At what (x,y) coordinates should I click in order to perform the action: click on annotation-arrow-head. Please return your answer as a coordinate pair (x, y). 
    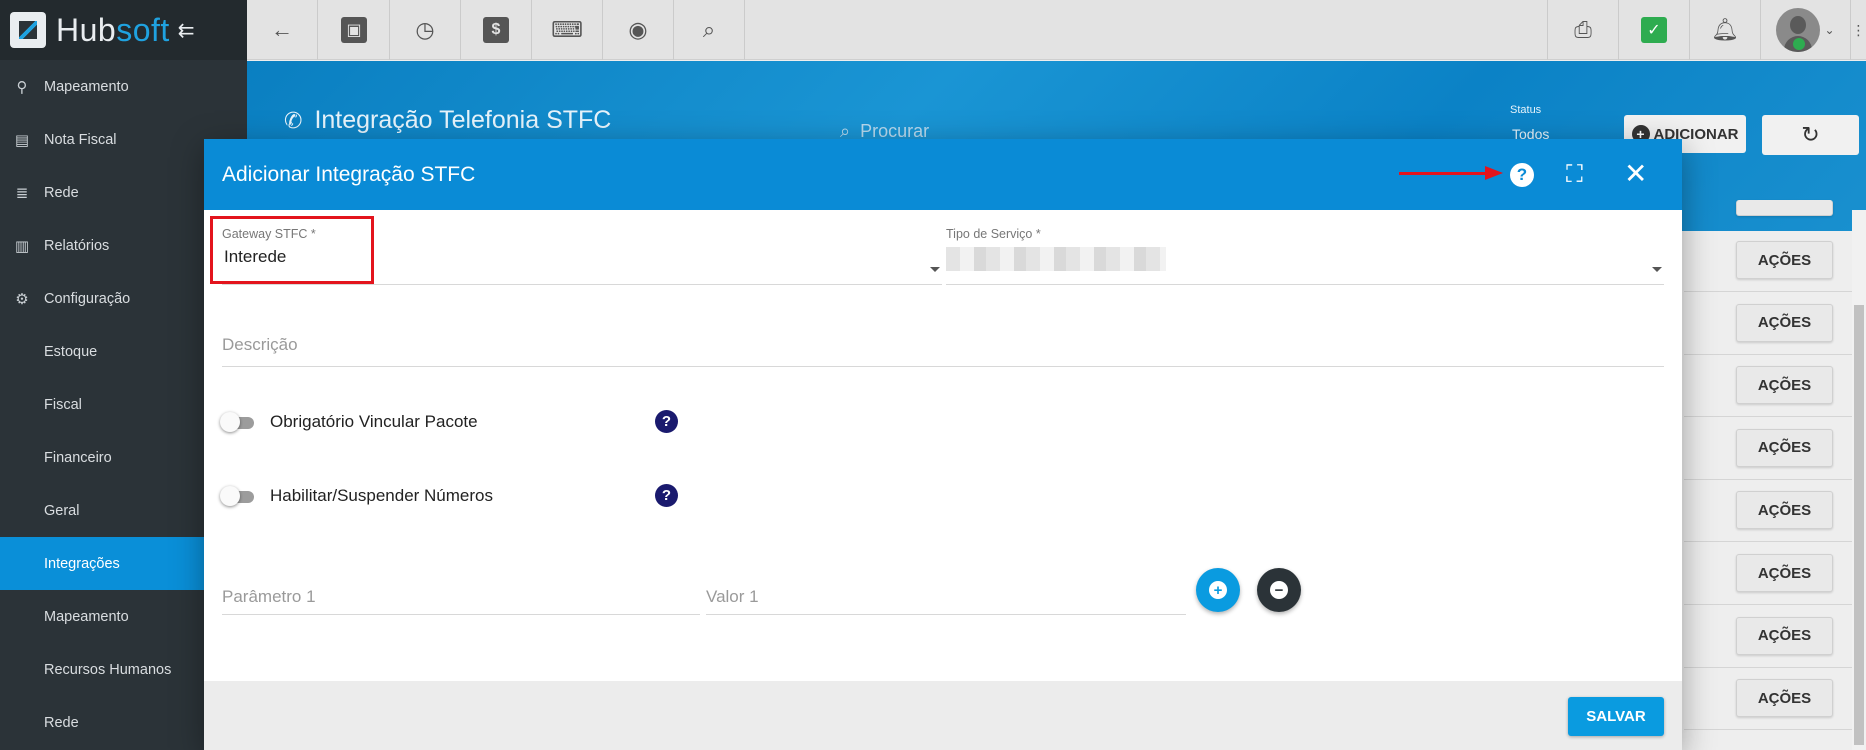
    Looking at the image, I should click on (1494, 173).